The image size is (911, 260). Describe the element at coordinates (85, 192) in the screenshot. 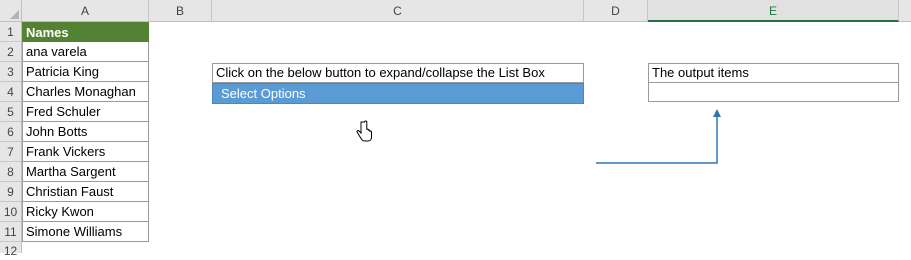

I see `name-cell: Christian Faust` at that location.